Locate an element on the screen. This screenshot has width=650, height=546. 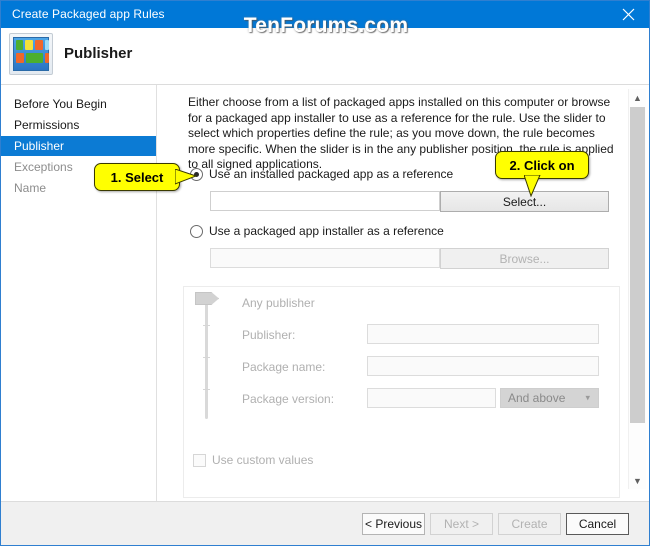
callout-2-tail is located at coordinates (532, 186).